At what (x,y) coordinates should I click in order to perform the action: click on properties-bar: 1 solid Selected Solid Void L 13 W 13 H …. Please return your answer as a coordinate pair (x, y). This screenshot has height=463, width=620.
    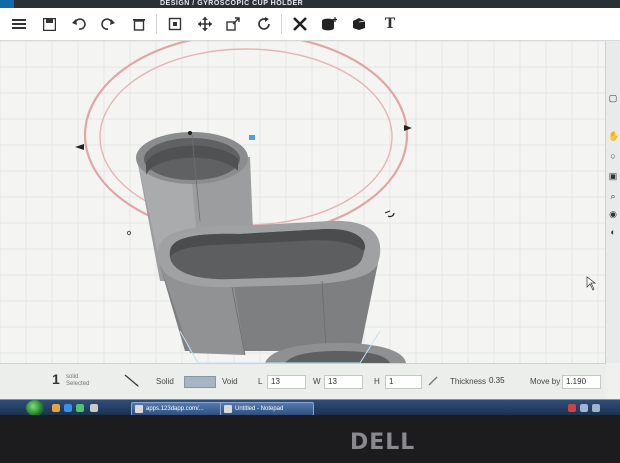
    Looking at the image, I should click on (303, 381).